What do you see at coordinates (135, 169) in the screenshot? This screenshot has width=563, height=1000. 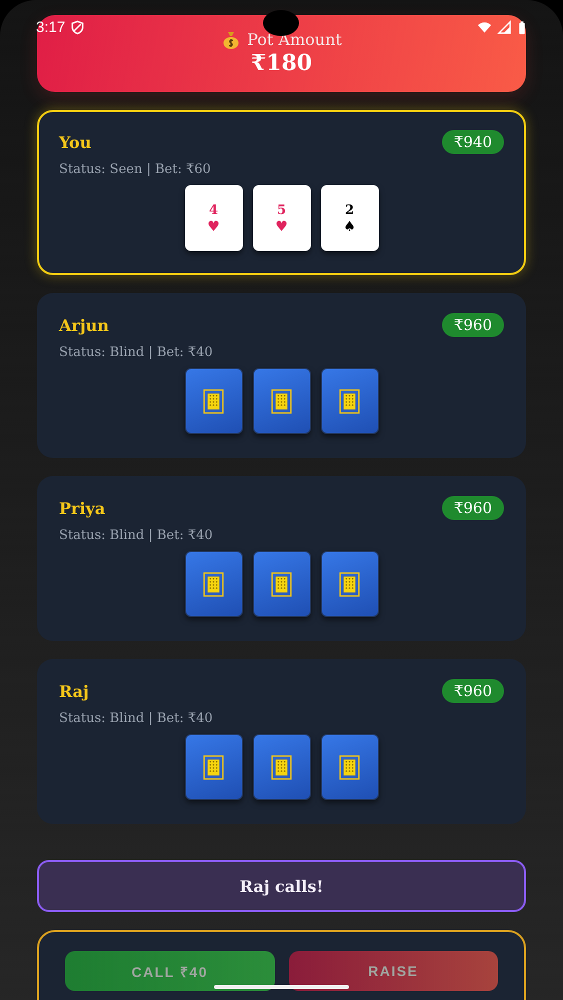 I see `player-status: Status: Seen | Bet: ₹60` at bounding box center [135, 169].